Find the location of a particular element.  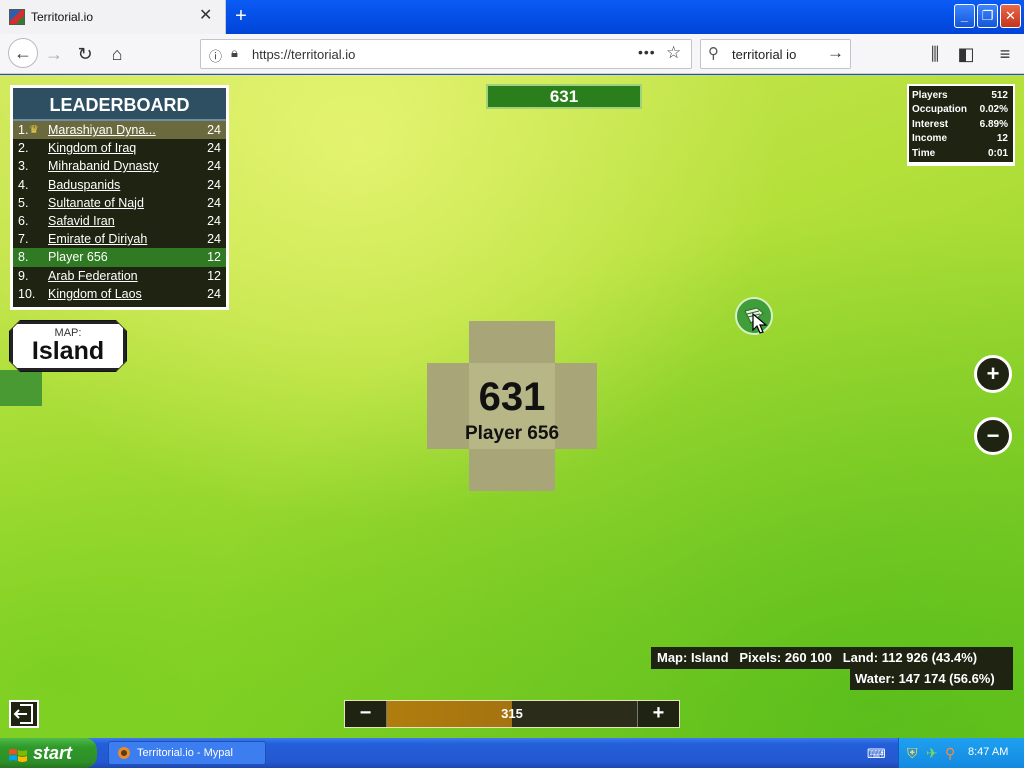

leaderboard-row: 8. Player 656 12 is located at coordinates (119, 257).